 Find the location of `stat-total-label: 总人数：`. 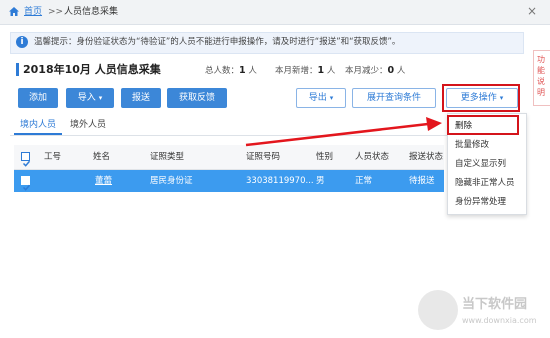

stat-total-label: 总人数： is located at coordinates (222, 71).